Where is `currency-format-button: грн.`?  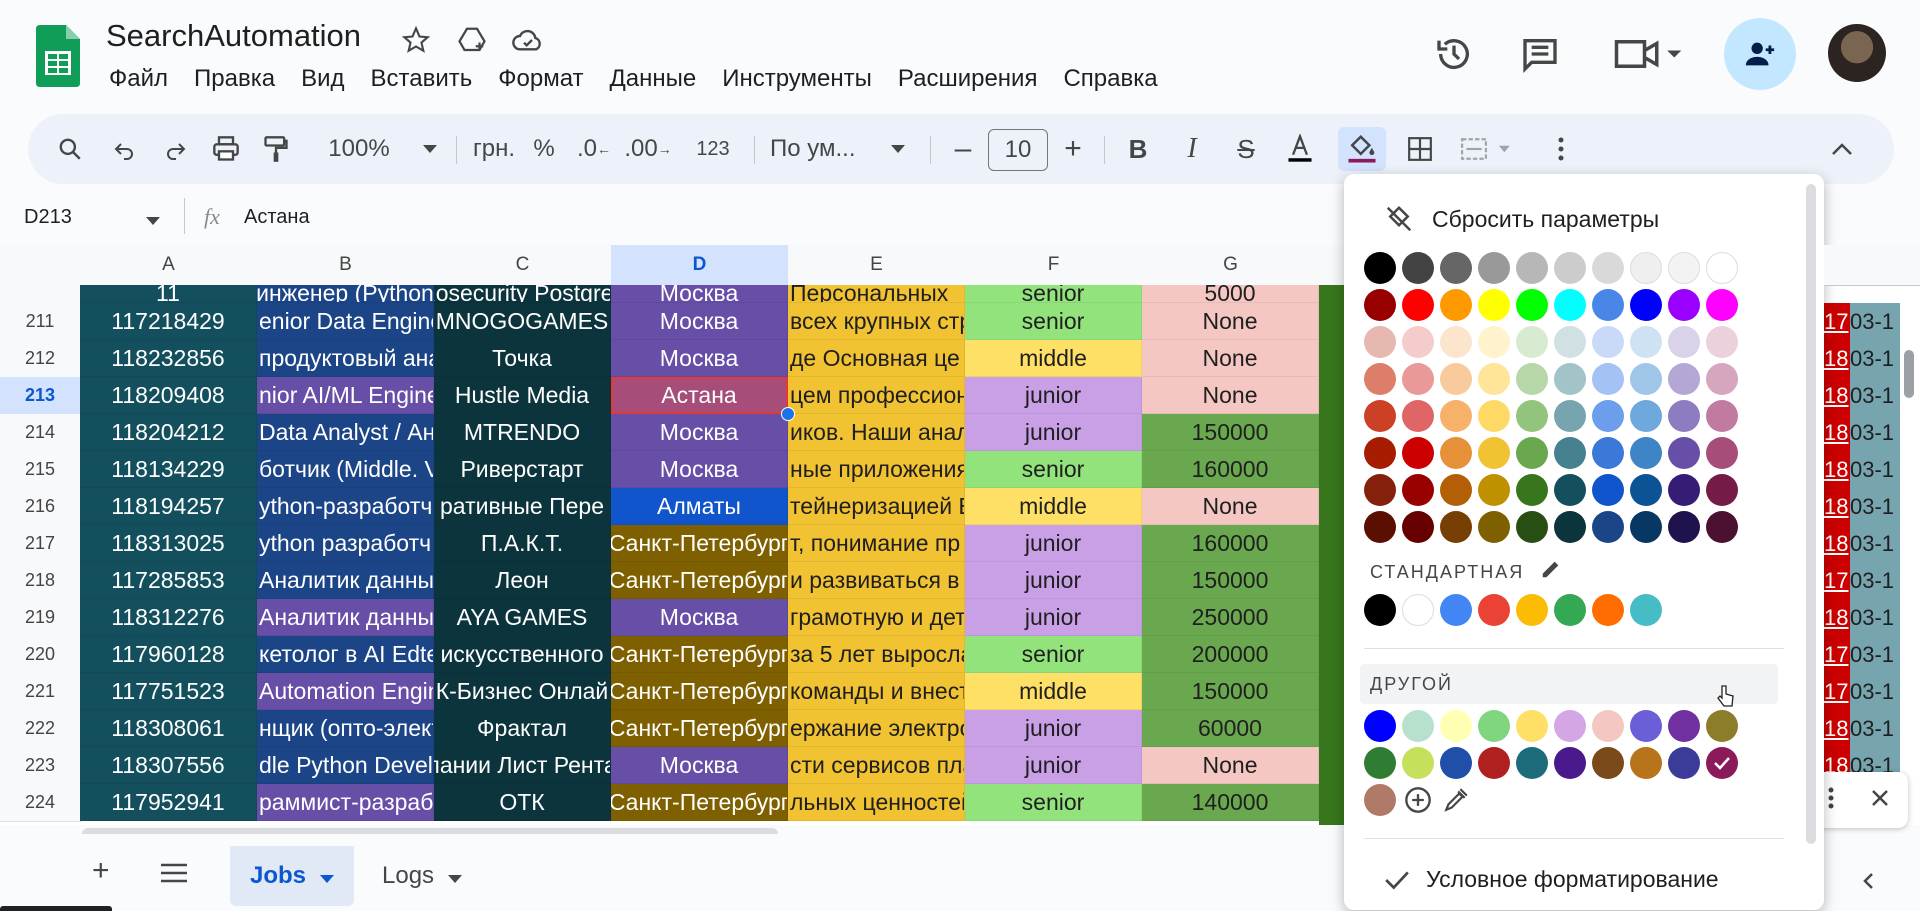 currency-format-button: грн. is located at coordinates (494, 149).